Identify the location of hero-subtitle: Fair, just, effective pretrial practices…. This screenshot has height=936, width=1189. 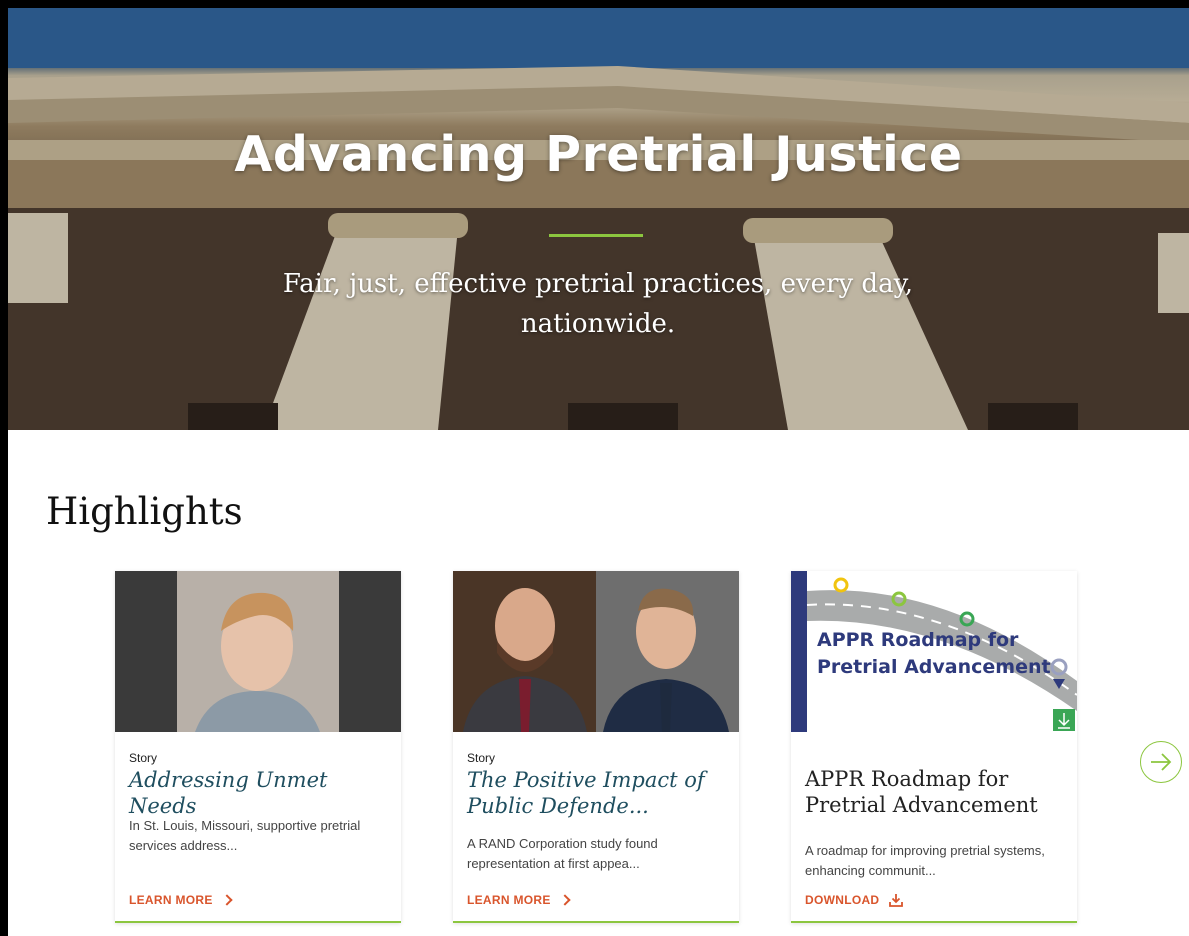
(598, 304).